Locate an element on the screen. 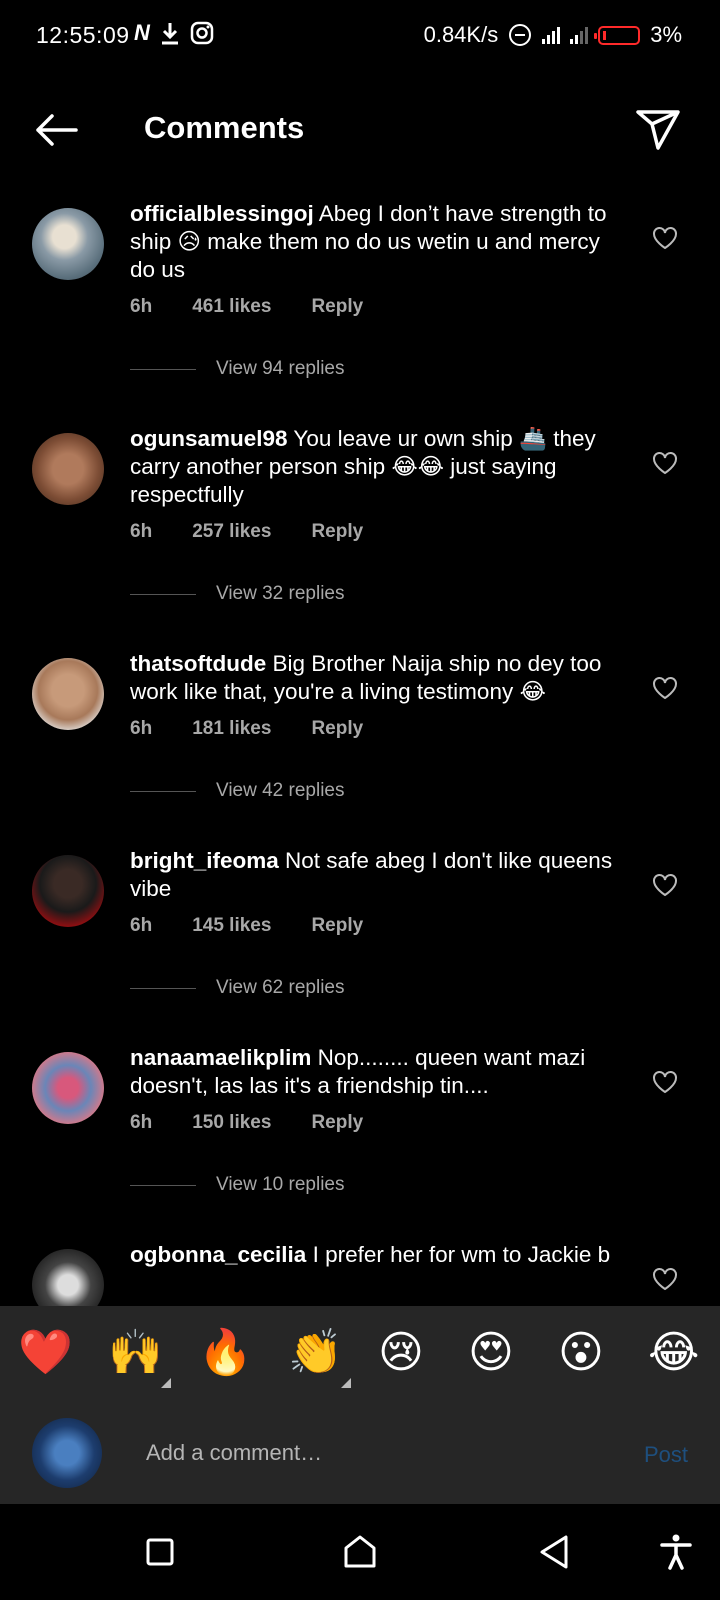 Image resolution: width=720 pixels, height=1600 pixels. page-title: Comments is located at coordinates (224, 127).